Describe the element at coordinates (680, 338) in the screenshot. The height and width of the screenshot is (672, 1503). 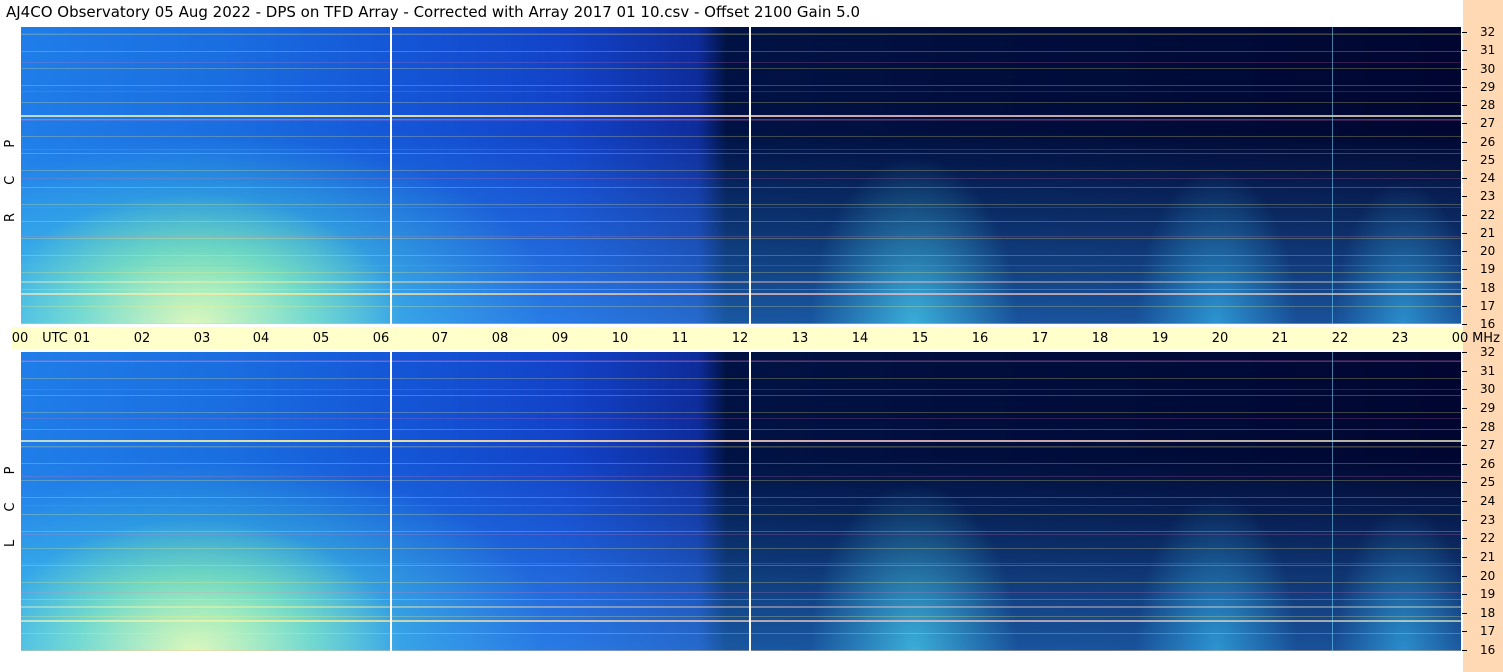
I see `time-tick-label: 11` at that location.